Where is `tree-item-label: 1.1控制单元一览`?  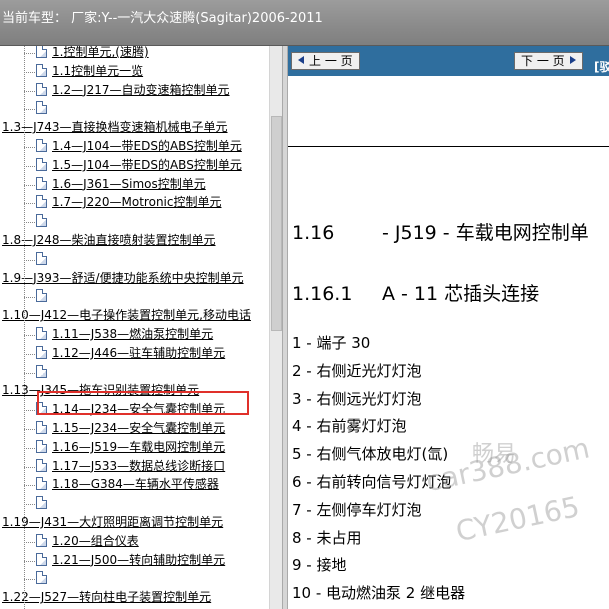
tree-item-label: 1.1控制单元一览 is located at coordinates (98, 70).